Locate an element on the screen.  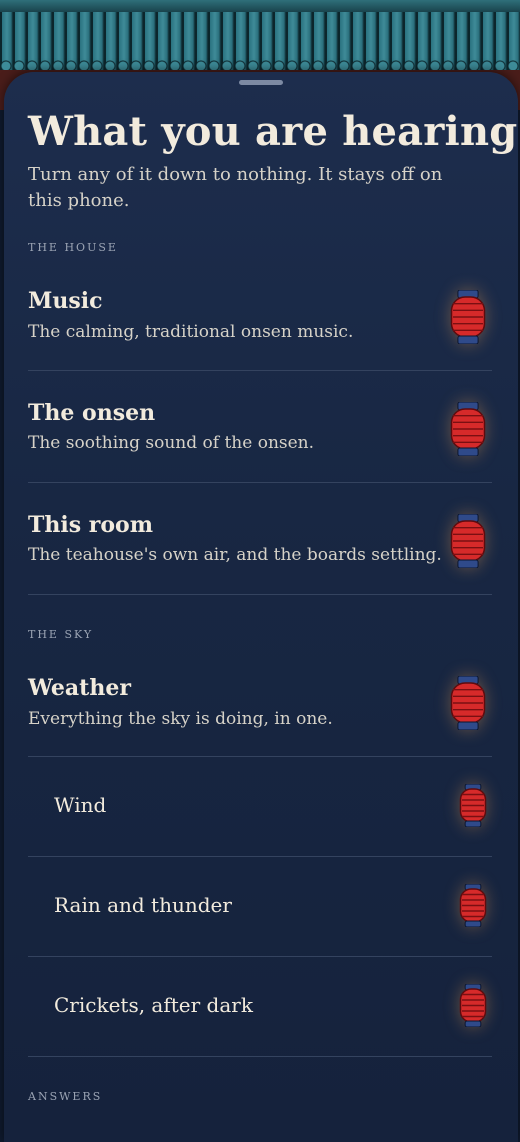
onsen-lantern-toggle-icon is located at coordinates (468, 430).